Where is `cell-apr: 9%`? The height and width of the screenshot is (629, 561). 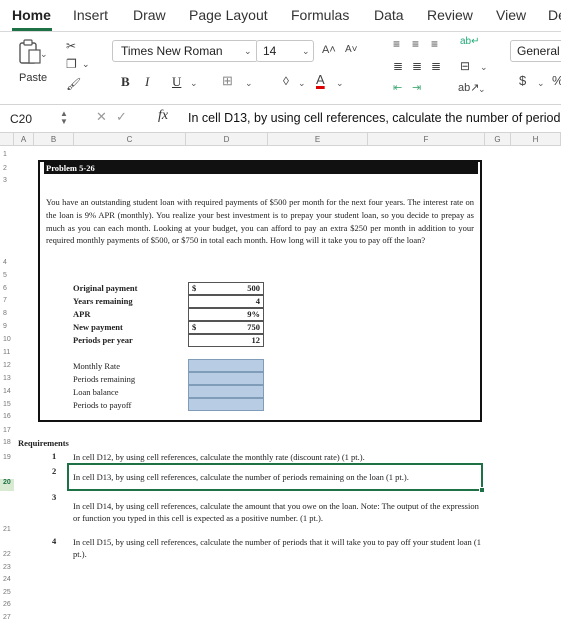
cell-apr: 9% is located at coordinates (226, 314).